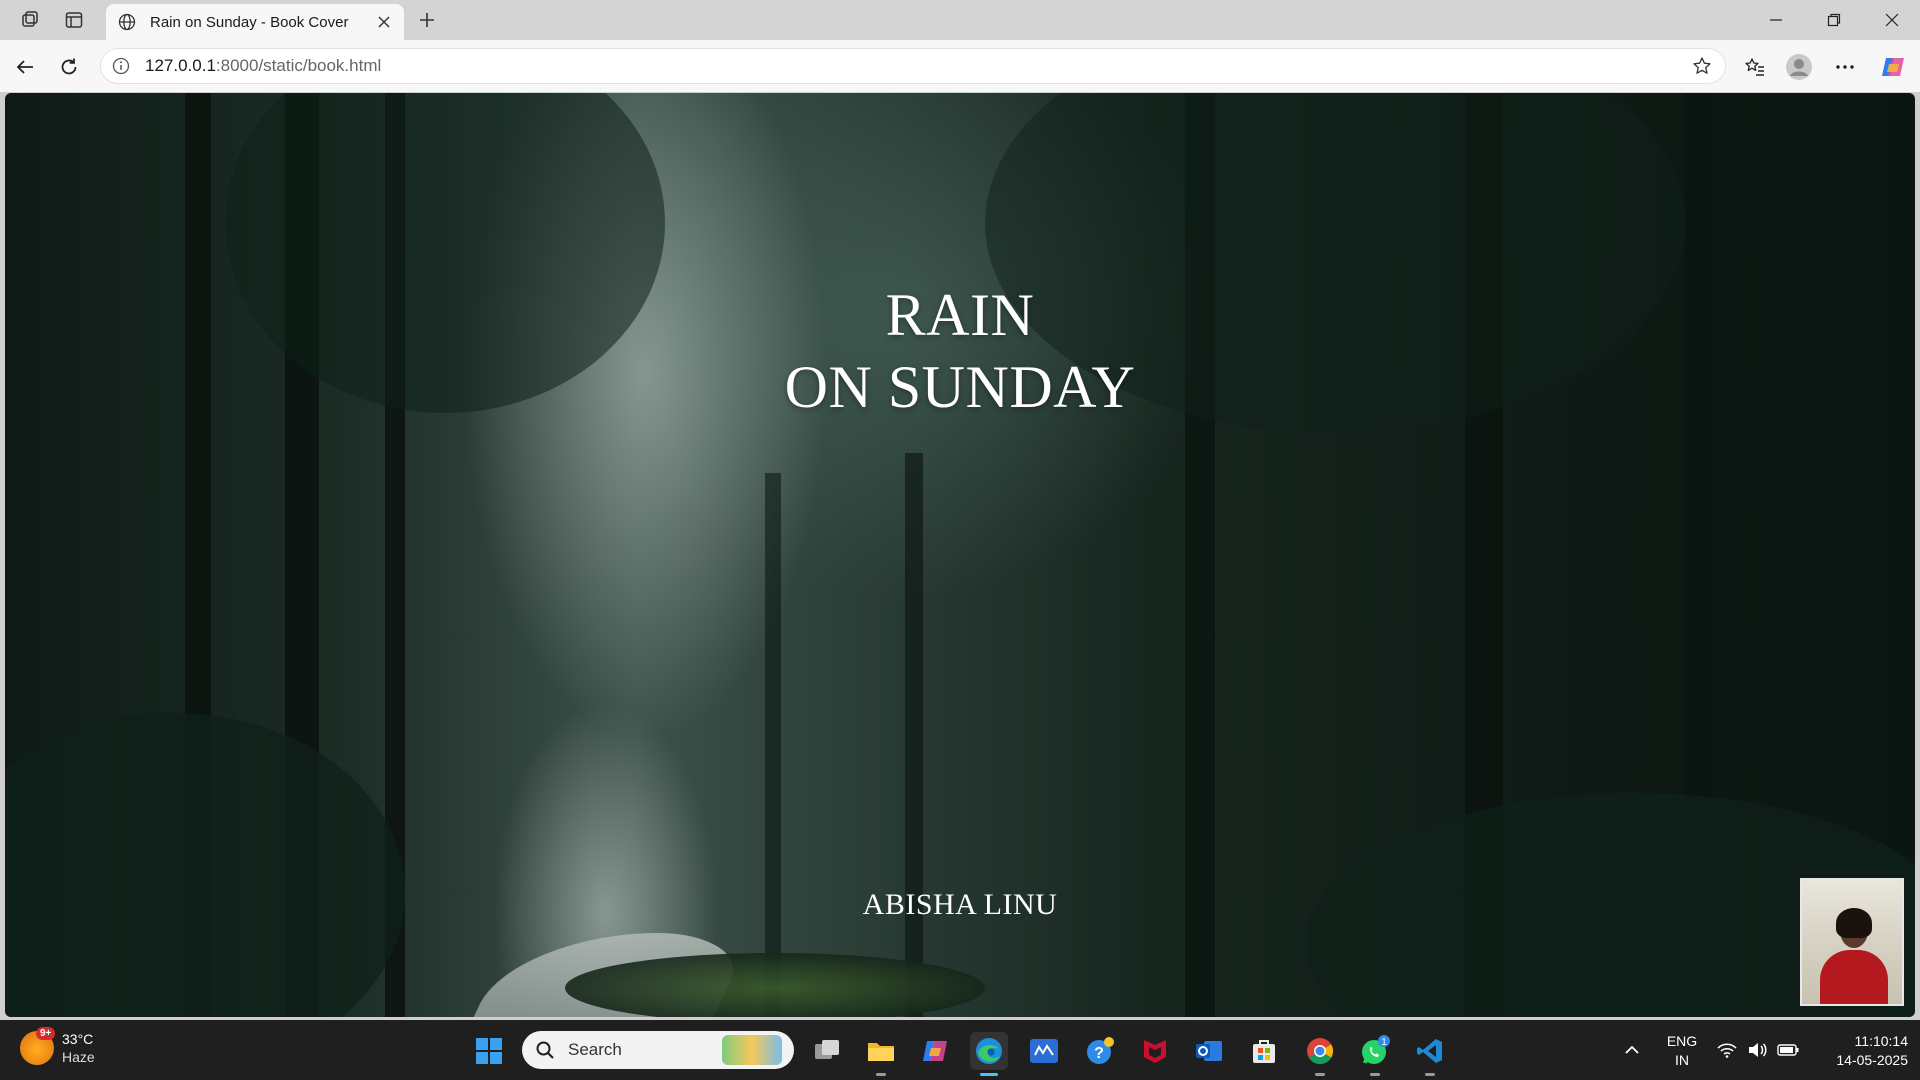  I want to click on grass-patch, so click(775, 985).